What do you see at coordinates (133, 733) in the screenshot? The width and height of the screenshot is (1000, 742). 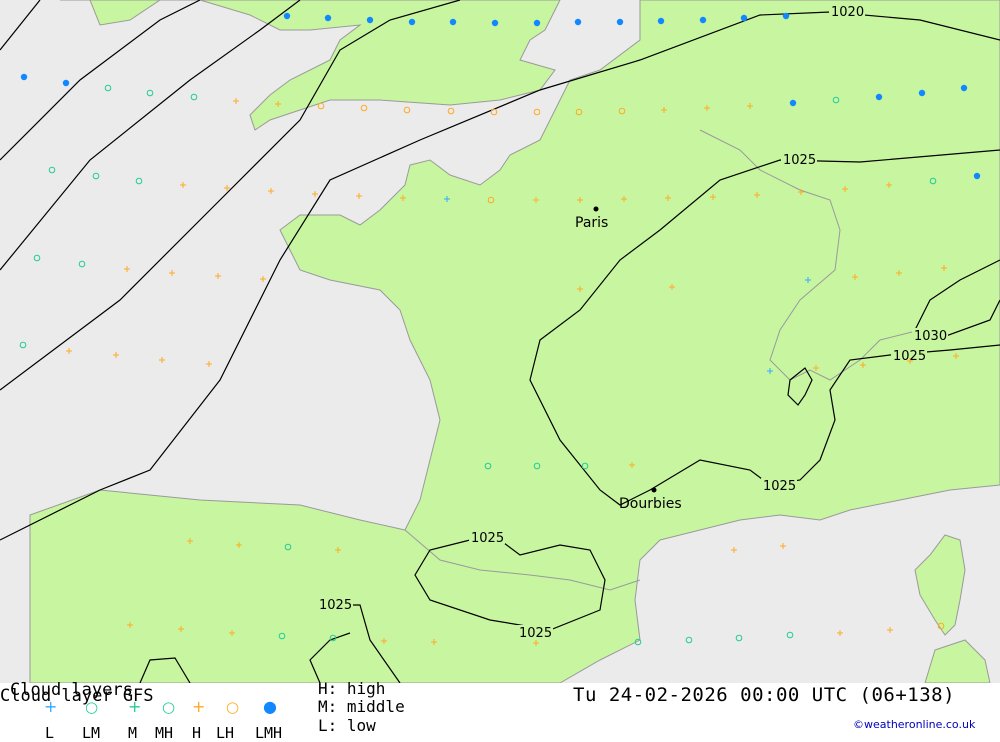 I see `legend-key-m: M` at bounding box center [133, 733].